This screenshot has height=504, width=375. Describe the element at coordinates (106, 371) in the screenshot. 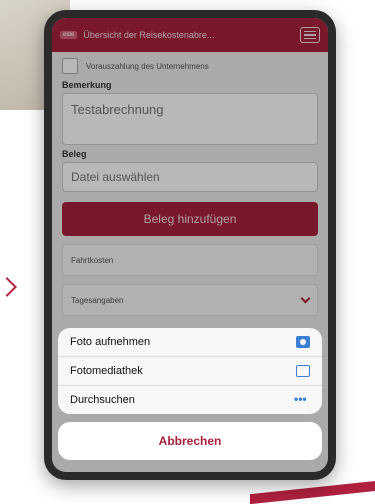

I see `action-label: Fotomediathek` at that location.